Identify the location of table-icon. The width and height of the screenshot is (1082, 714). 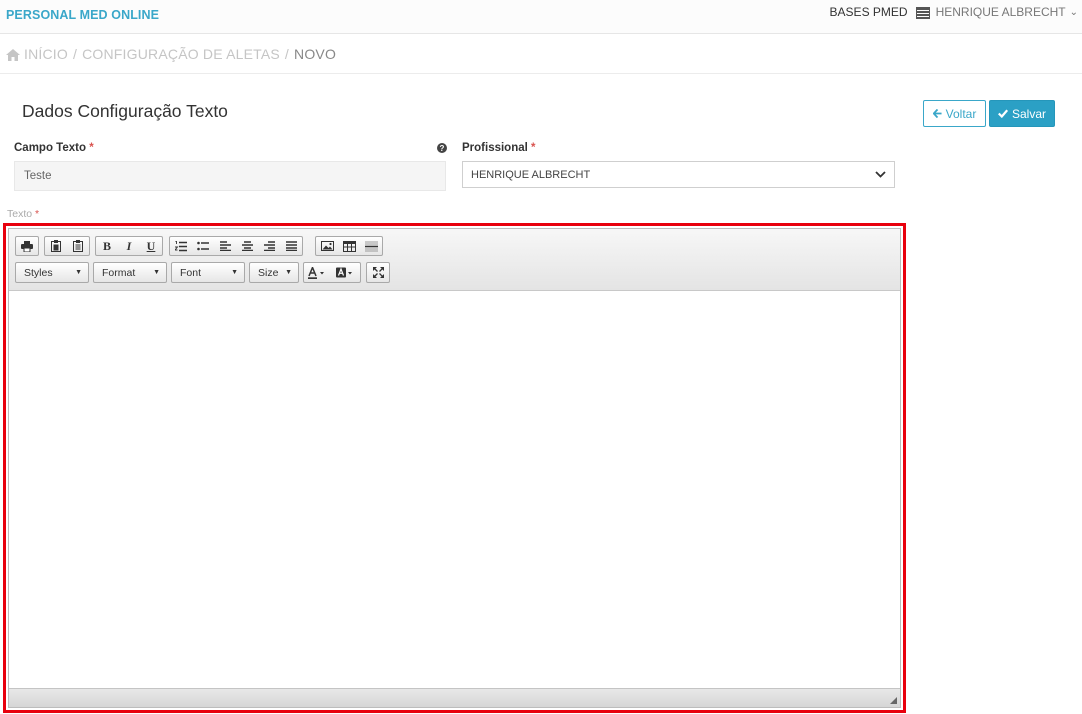
(349, 246).